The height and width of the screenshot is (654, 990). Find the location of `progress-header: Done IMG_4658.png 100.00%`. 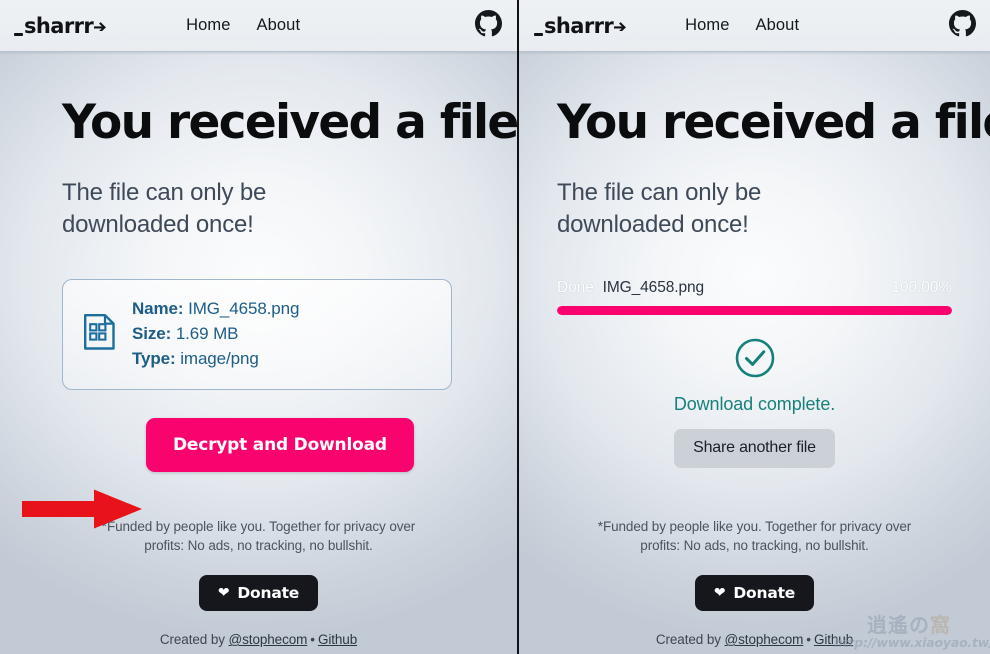

progress-header: Done IMG_4658.png 100.00% is located at coordinates (754, 288).